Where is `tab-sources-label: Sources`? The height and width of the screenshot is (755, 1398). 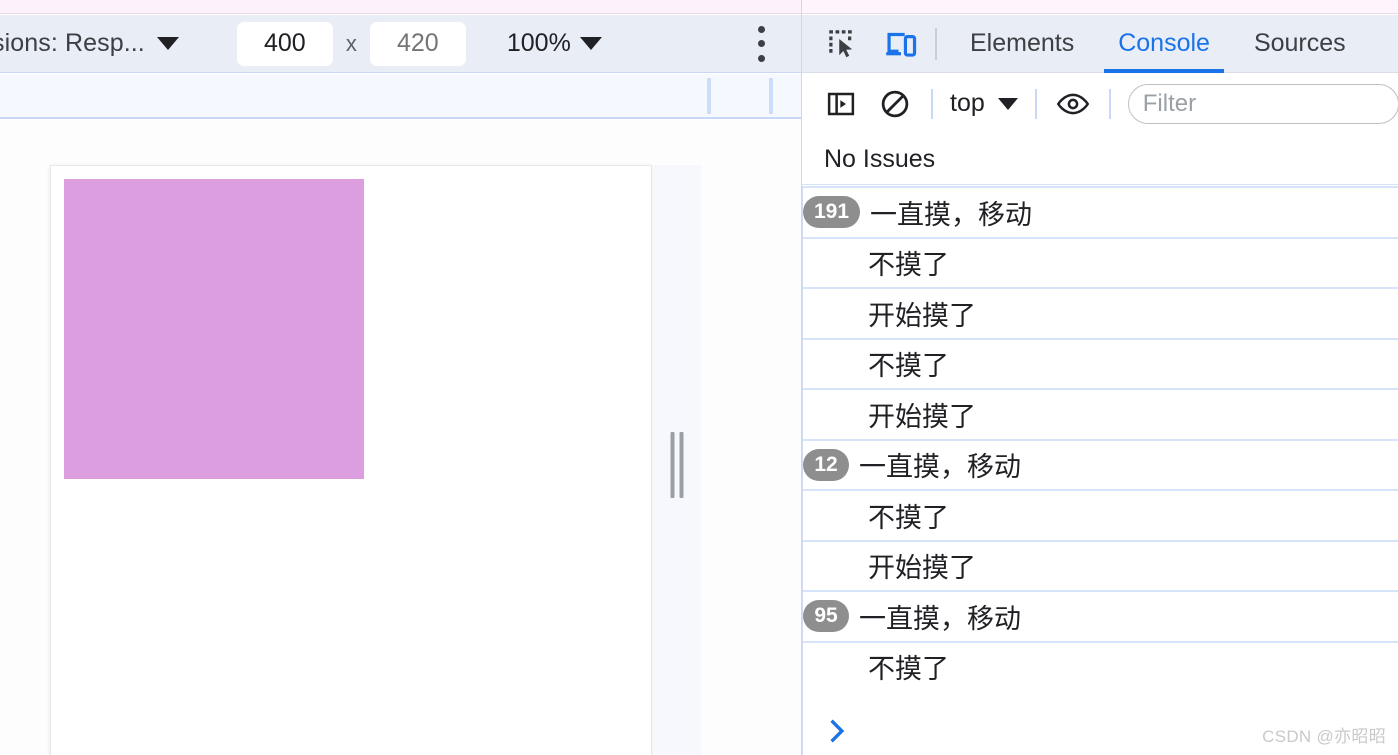
tab-sources-label: Sources is located at coordinates (1299, 43).